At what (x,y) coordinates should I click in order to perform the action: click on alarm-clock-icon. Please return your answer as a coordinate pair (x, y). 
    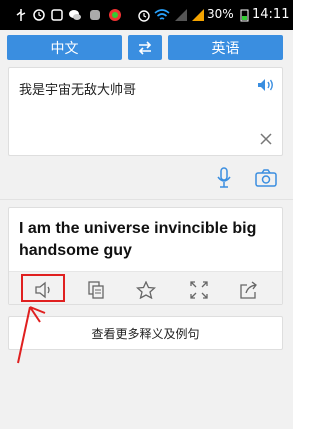
    Looking at the image, I should click on (144, 16).